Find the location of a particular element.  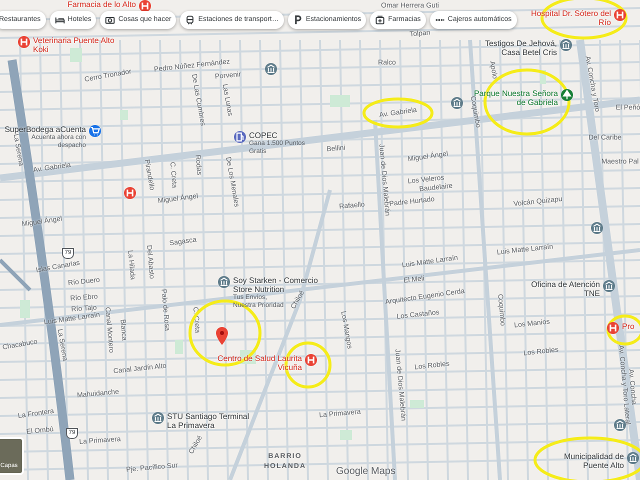

train-icon is located at coordinates (190, 20).